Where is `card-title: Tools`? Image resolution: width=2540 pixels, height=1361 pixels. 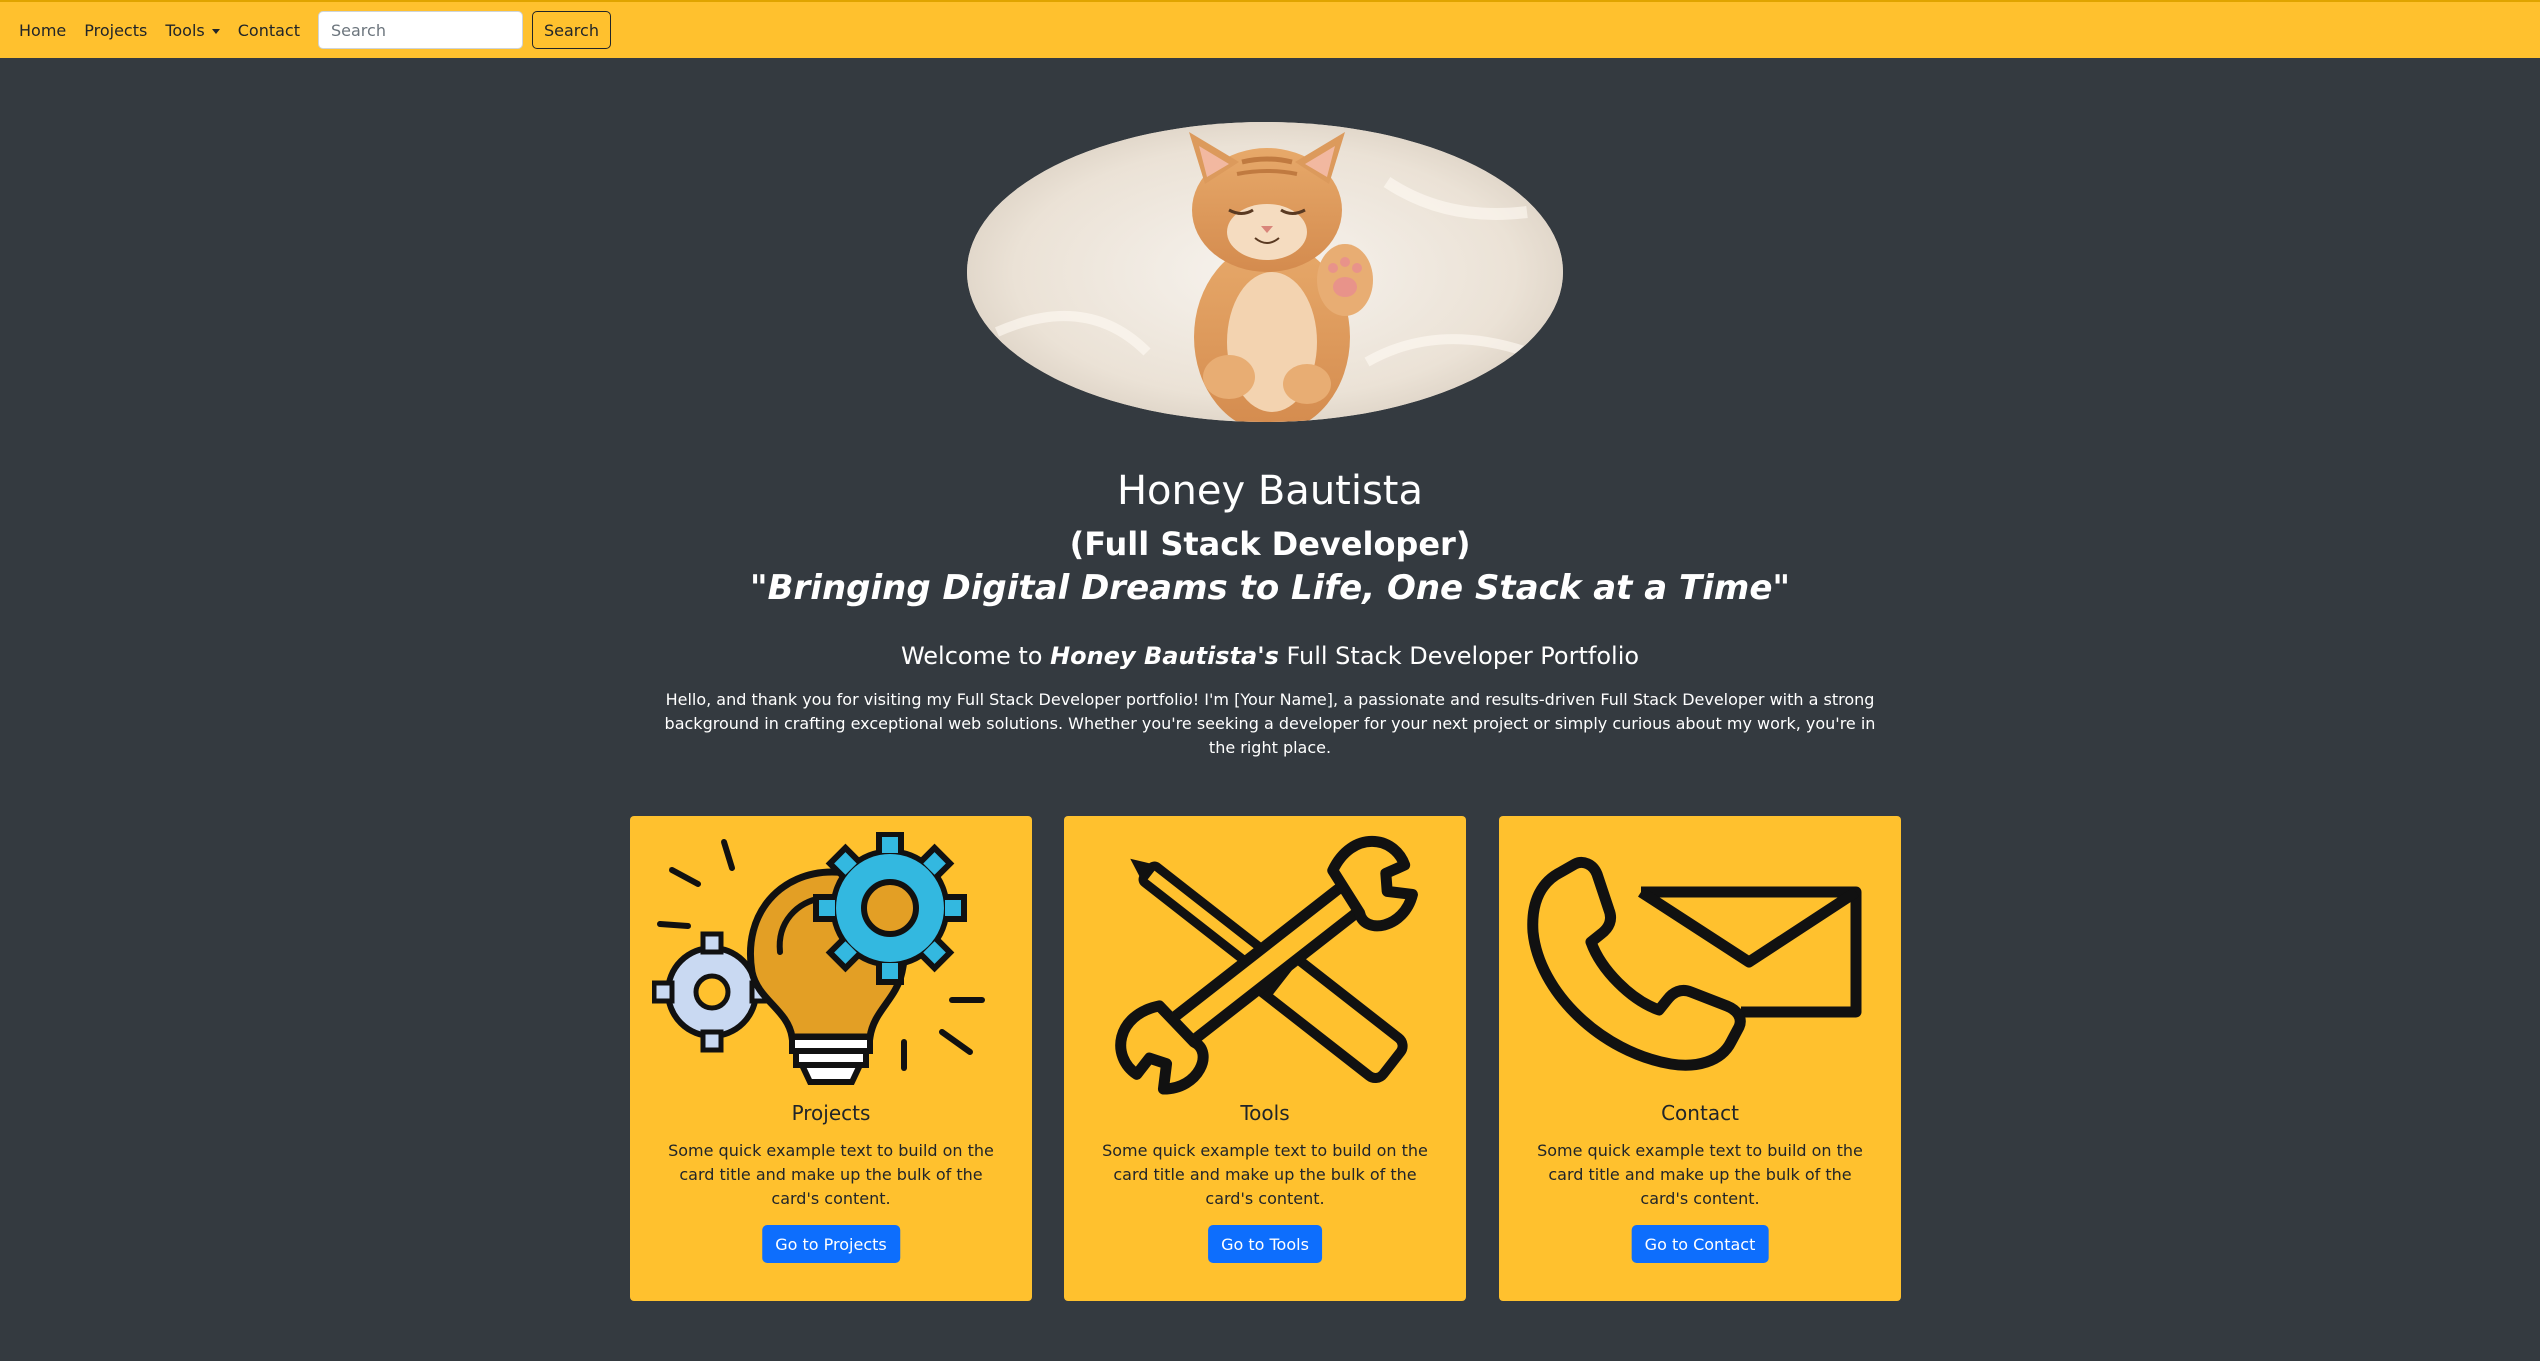
card-title: Tools is located at coordinates (1265, 1113).